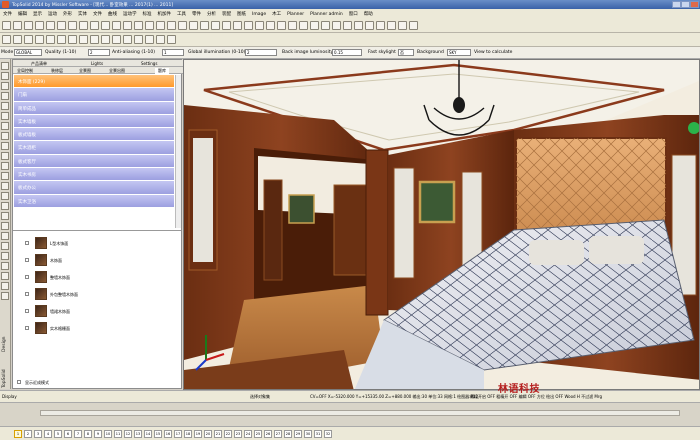 The height and width of the screenshot is (440, 700). Describe the element at coordinates (459, 52) in the screenshot. I see `background-select: SKY` at that location.